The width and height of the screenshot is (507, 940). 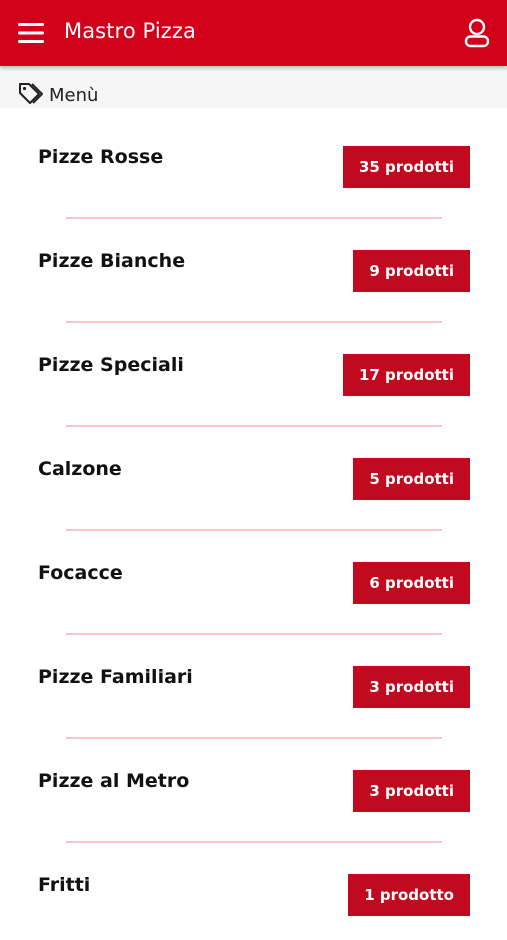 What do you see at coordinates (253, 787) in the screenshot?
I see `category-row: Pizze al Metro 3 prodotti` at bounding box center [253, 787].